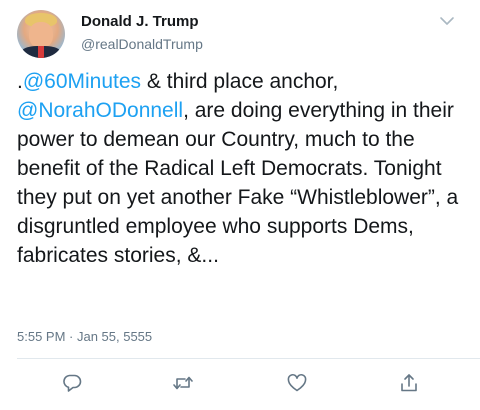 This screenshot has width=480, height=410. I want to click on retweet-button, so click(183, 383).